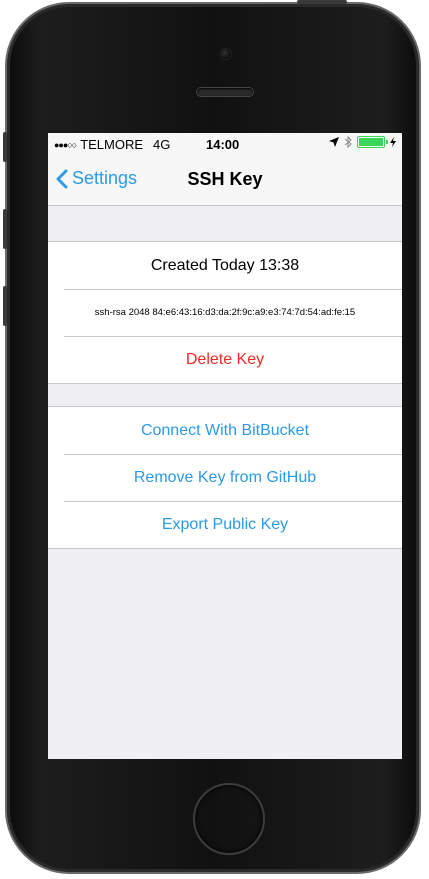 This screenshot has width=429, height=879. Describe the element at coordinates (348, 142) in the screenshot. I see `bluetooth-icon` at that location.